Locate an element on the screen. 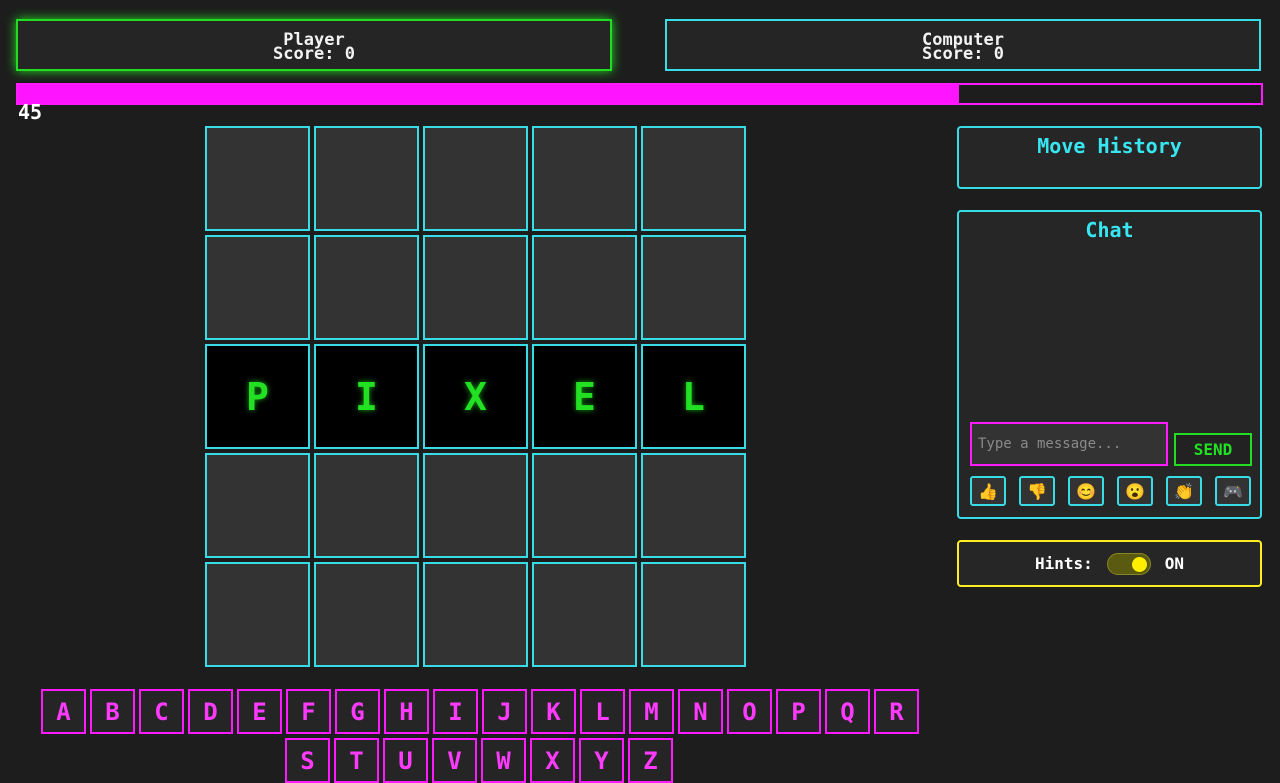 This screenshot has width=1280, height=783. move-history-title: Move History is located at coordinates (1109, 146).